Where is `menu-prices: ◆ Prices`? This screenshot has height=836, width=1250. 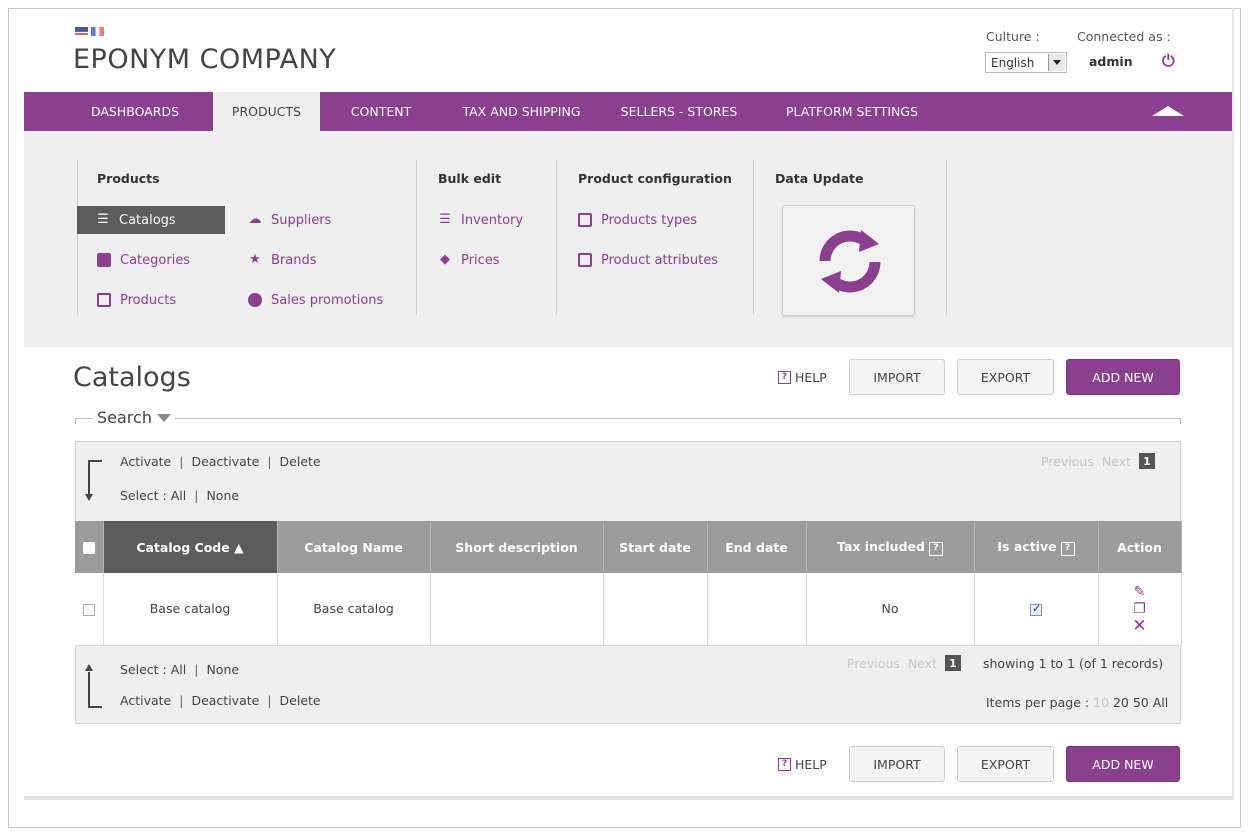
menu-prices: ◆ Prices is located at coordinates (469, 260).